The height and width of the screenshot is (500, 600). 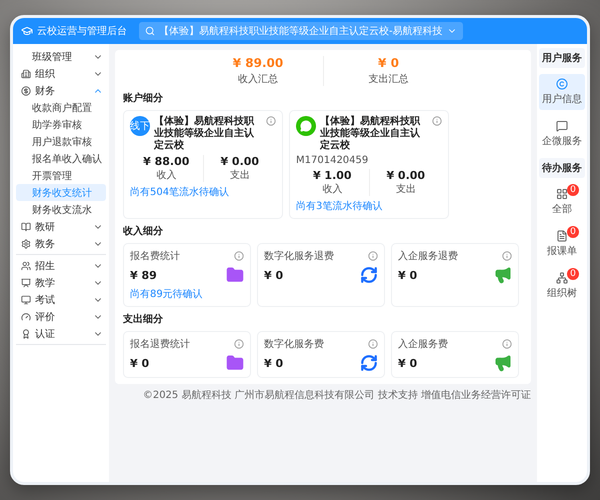 What do you see at coordinates (562, 84) in the screenshot?
I see `c-icon` at bounding box center [562, 84].